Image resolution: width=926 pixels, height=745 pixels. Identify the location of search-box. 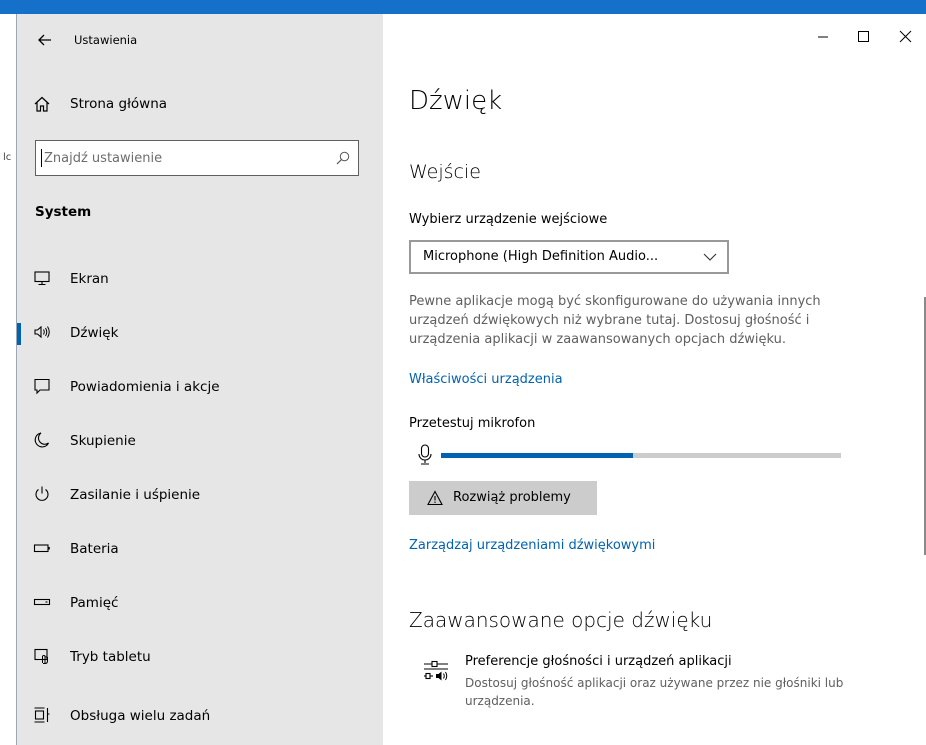
(197, 158).